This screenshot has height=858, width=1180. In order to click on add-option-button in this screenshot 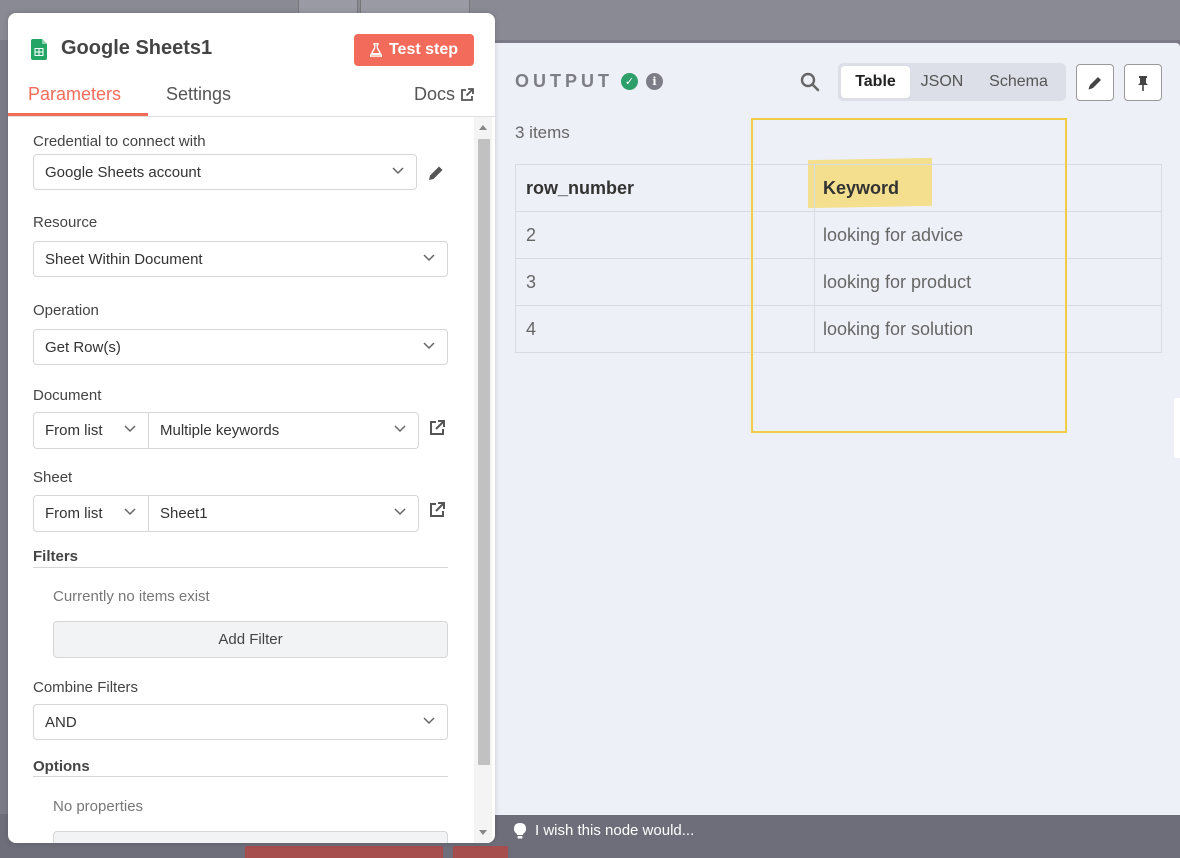, I will do `click(250, 837)`.